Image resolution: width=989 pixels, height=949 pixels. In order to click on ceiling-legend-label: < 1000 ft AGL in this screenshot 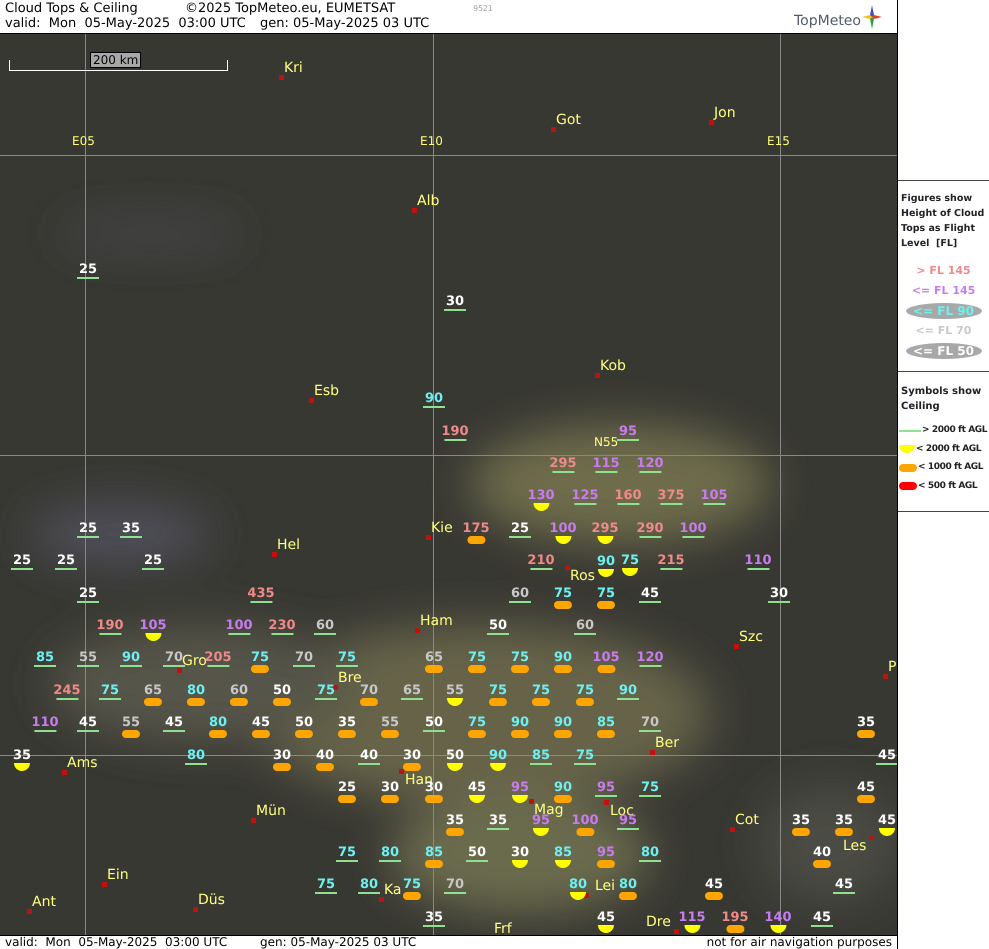, I will do `click(951, 467)`.